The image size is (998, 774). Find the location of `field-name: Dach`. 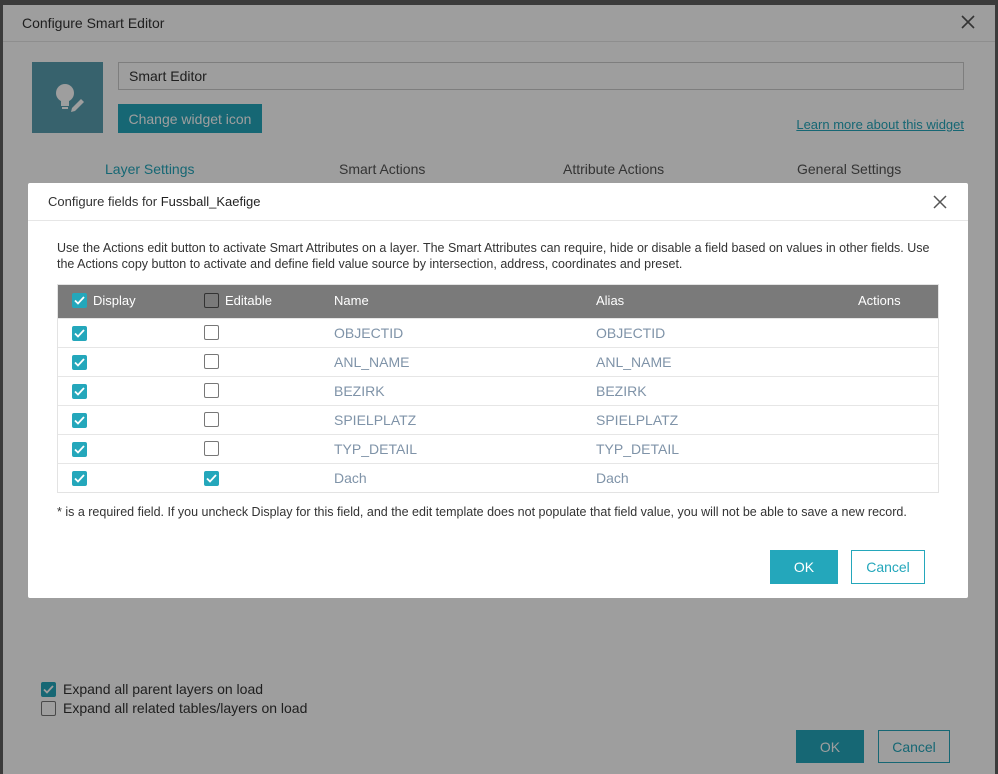

field-name: Dach is located at coordinates (350, 478).